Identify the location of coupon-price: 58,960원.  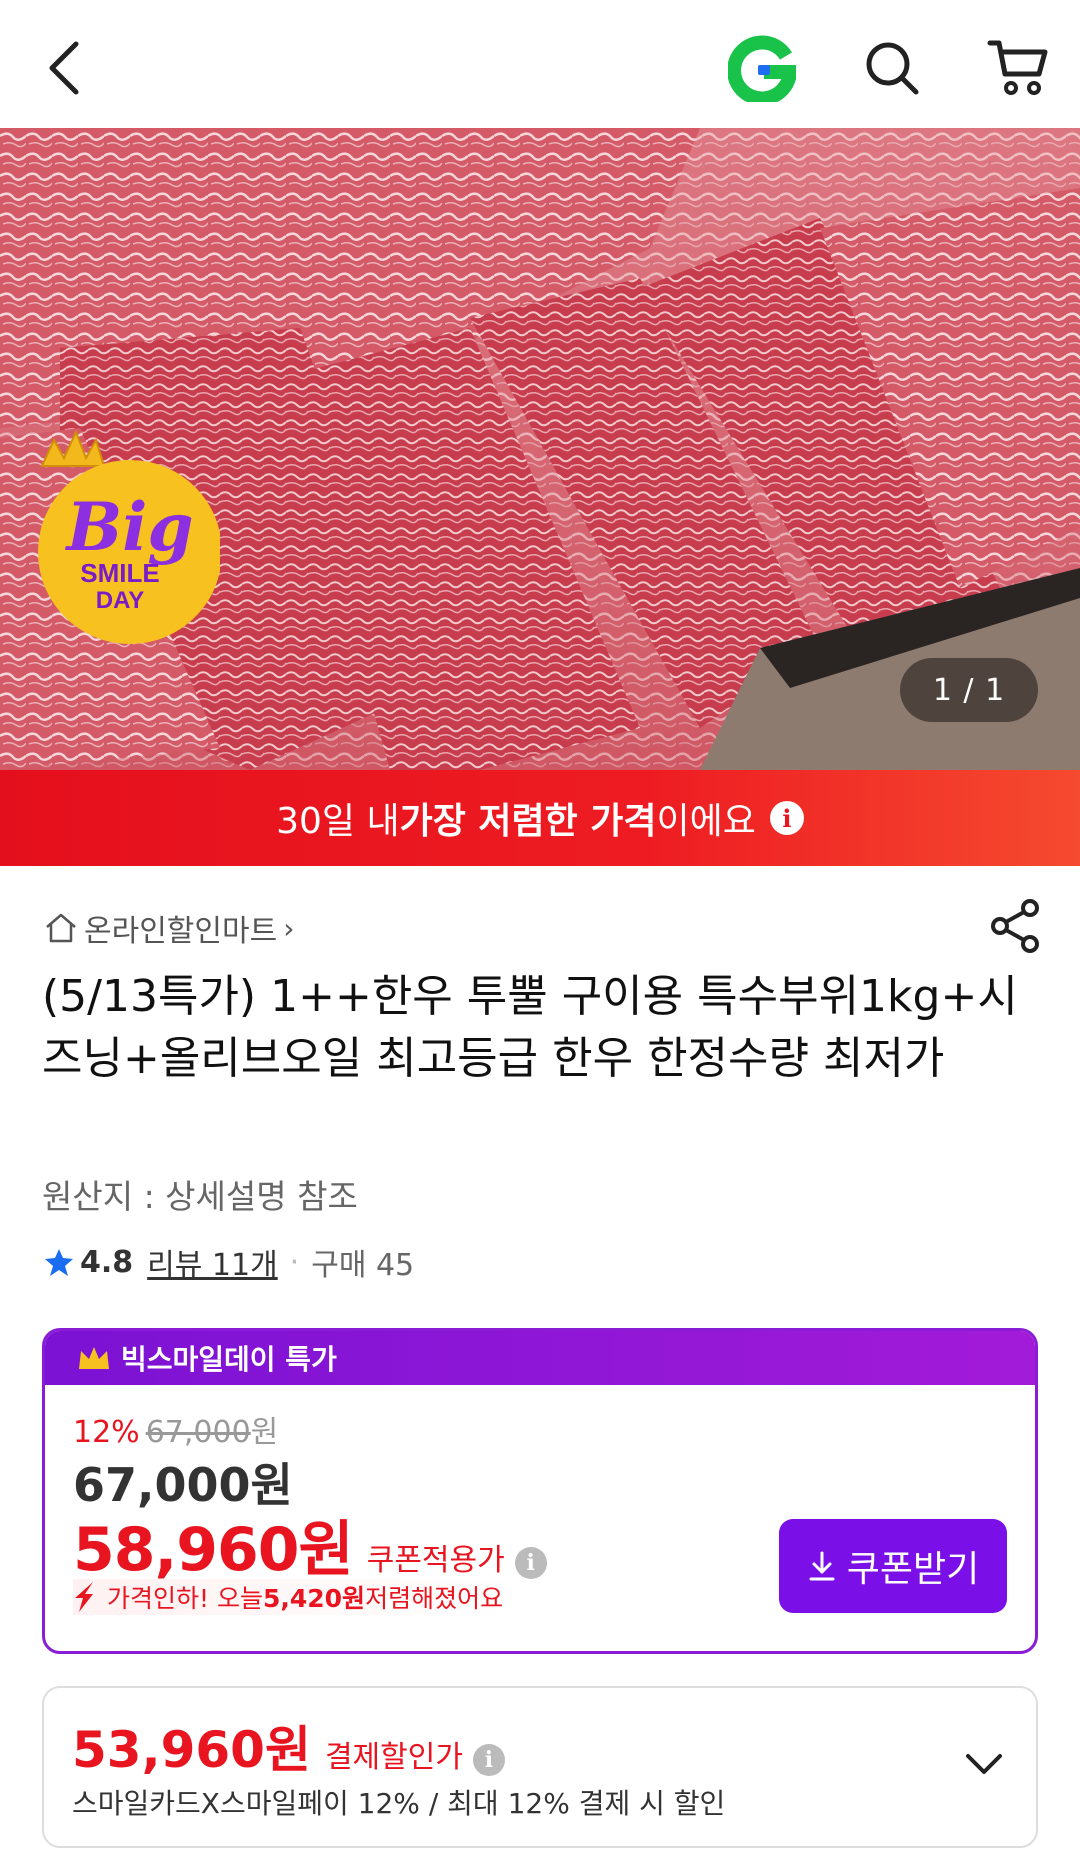
(213, 1550).